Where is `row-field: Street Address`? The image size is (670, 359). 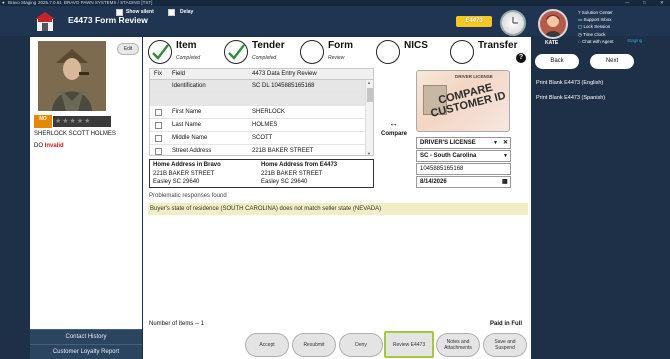 row-field: Street Address is located at coordinates (192, 151).